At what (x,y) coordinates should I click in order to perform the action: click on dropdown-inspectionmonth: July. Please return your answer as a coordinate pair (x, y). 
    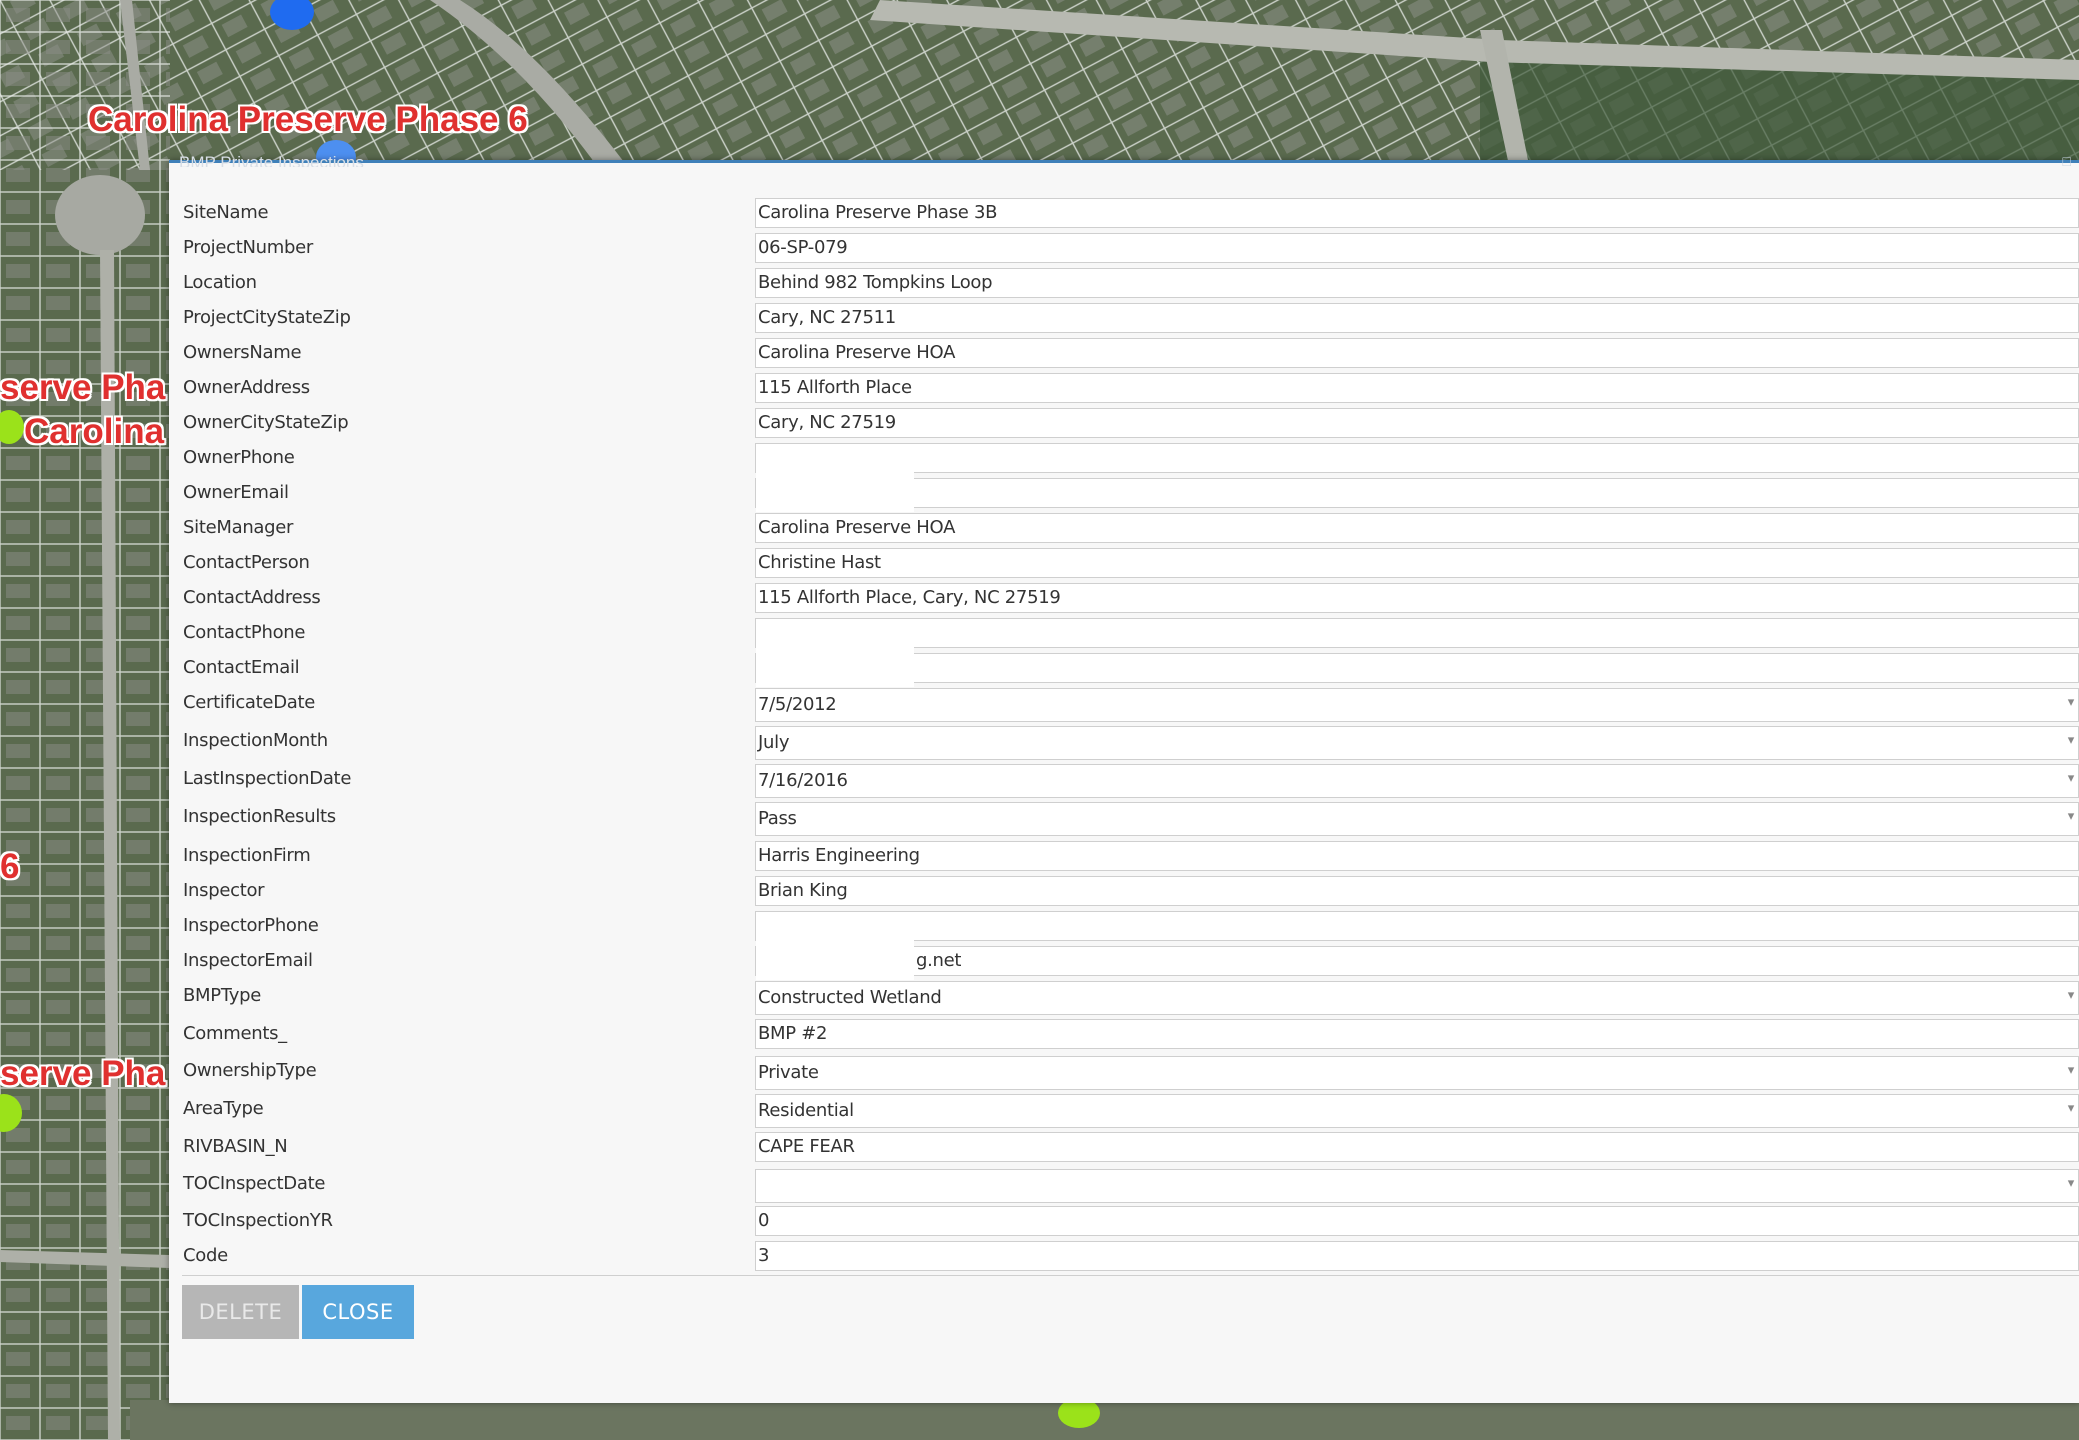
    Looking at the image, I should click on (1417, 743).